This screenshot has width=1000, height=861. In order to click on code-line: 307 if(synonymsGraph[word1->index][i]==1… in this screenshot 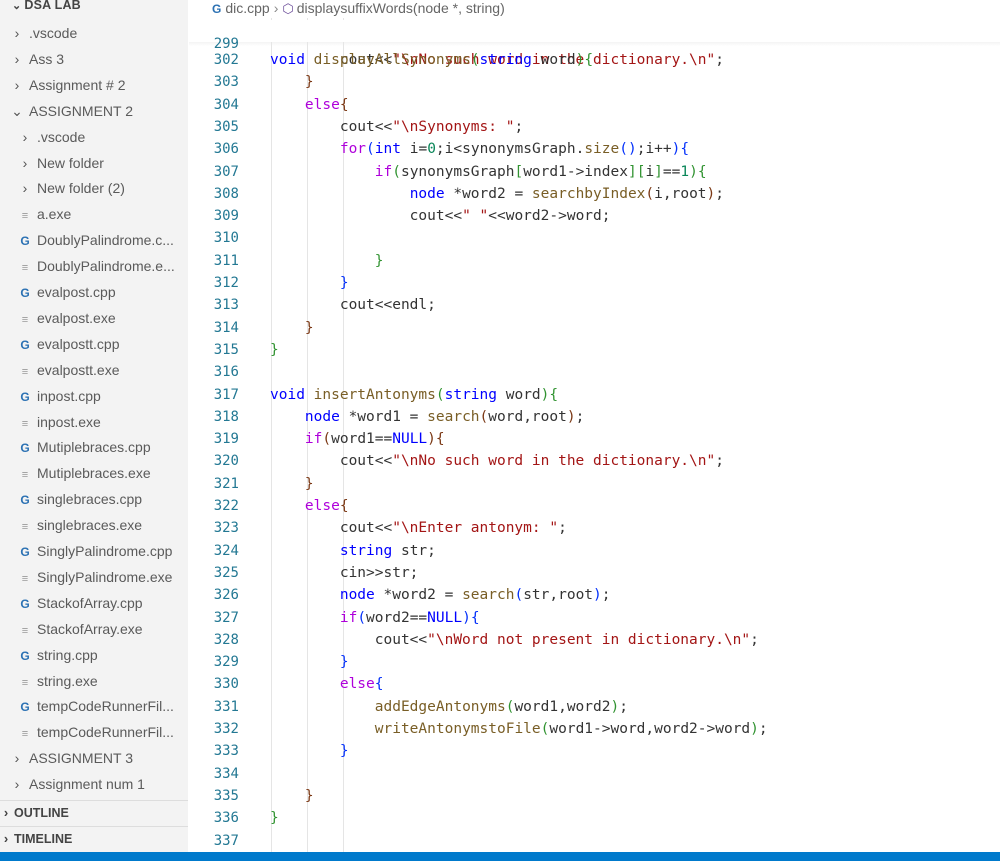, I will do `click(594, 175)`.